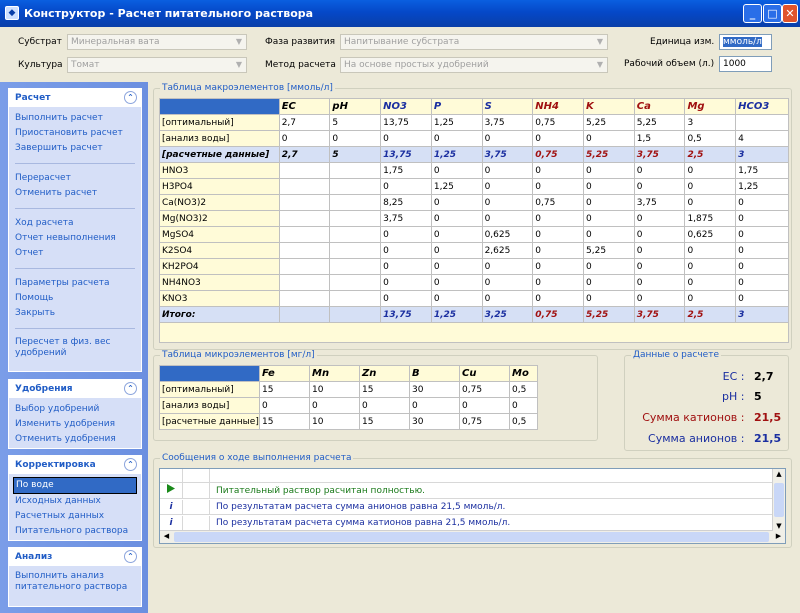 This screenshot has width=800, height=613. Describe the element at coordinates (659, 138) in the screenshot. I see `table-cell: 1,5` at that location.